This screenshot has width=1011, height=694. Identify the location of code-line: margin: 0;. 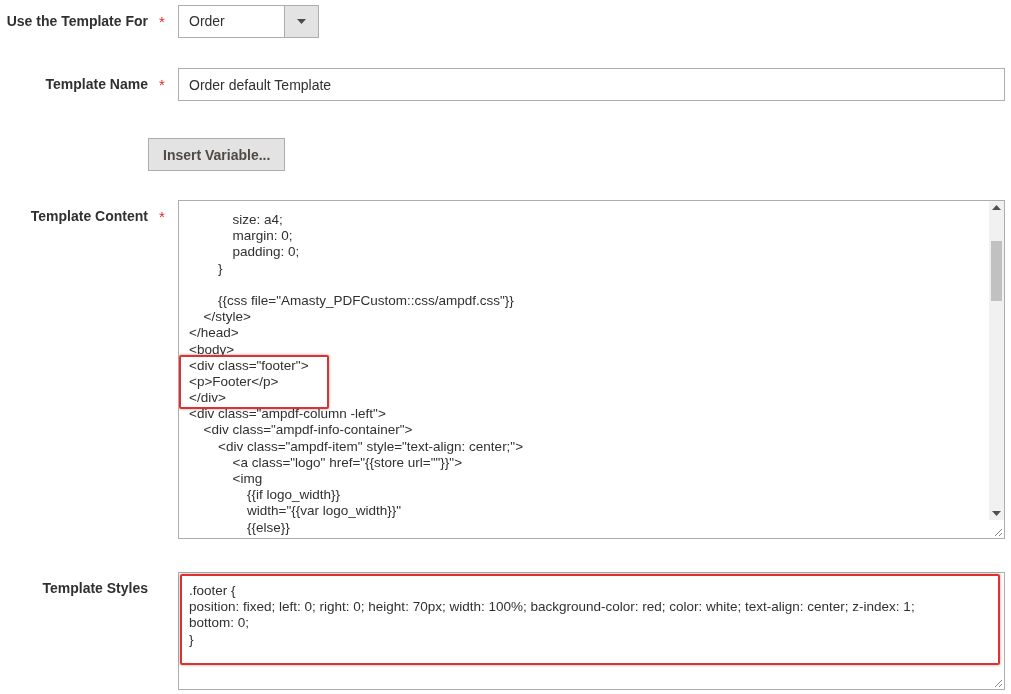
(262, 236).